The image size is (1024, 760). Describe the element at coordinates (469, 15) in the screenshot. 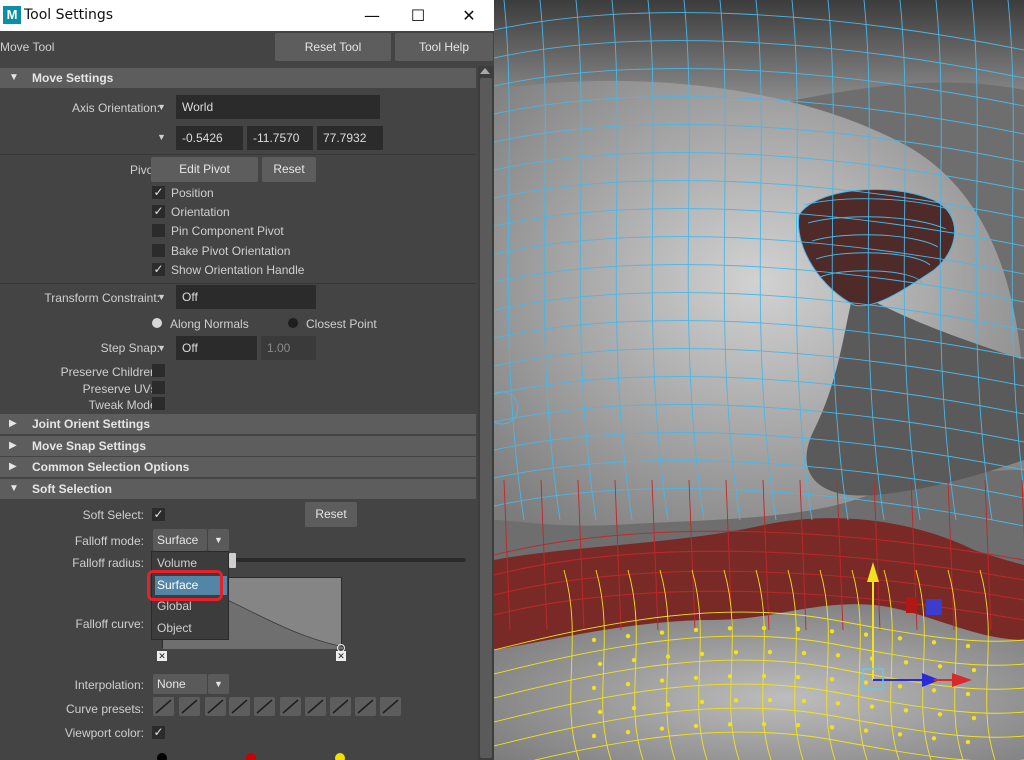

I see `close-icon: ✕` at that location.